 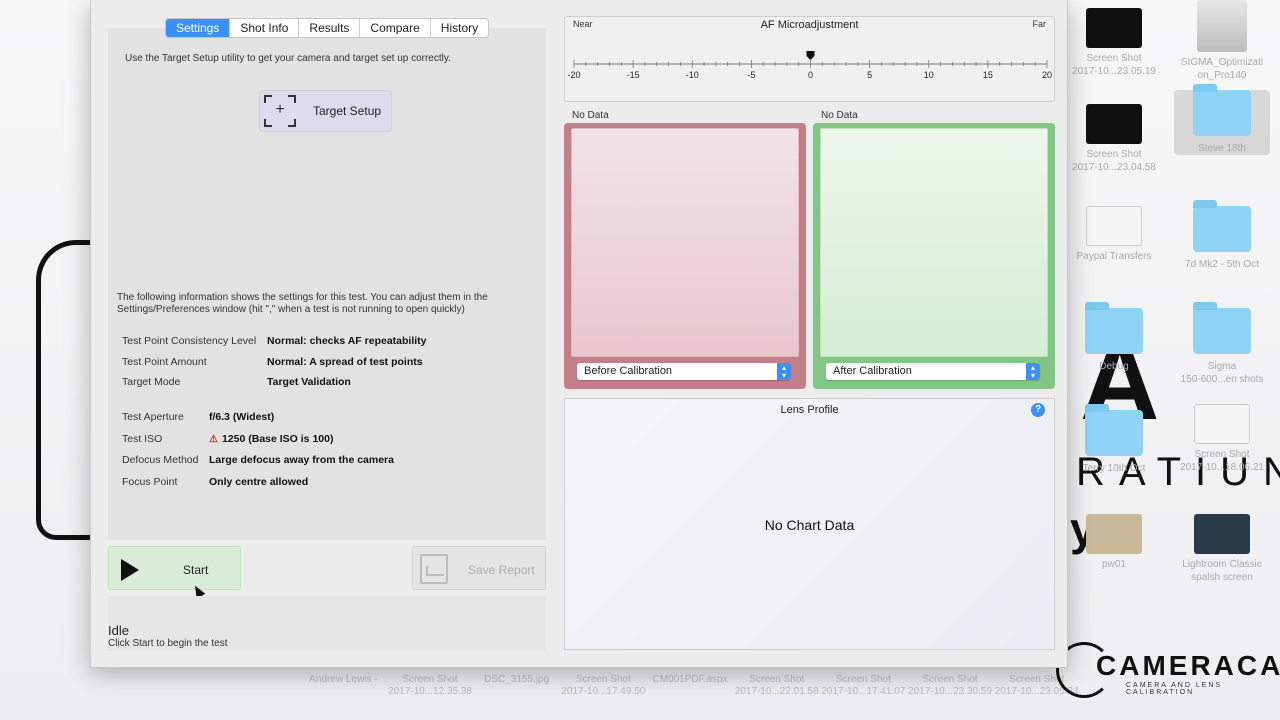 What do you see at coordinates (809, 525) in the screenshot?
I see `no-chart-data-text: No Chart Data` at bounding box center [809, 525].